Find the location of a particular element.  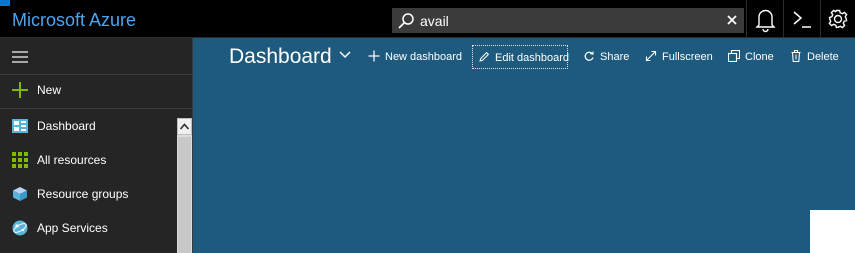

search-icon is located at coordinates (406, 21).